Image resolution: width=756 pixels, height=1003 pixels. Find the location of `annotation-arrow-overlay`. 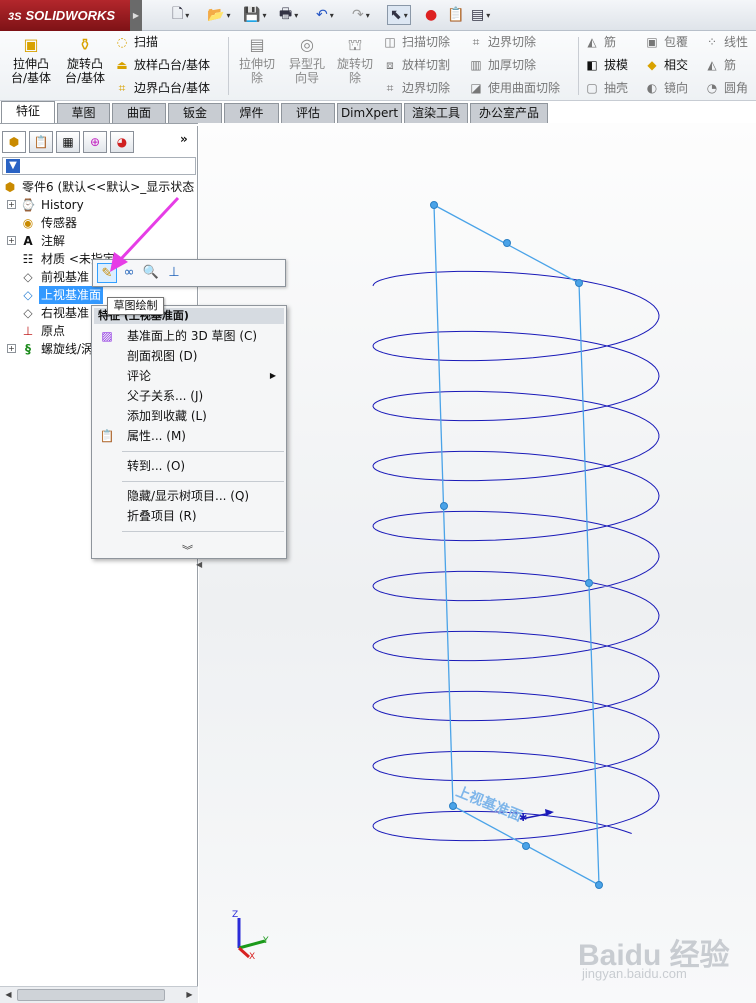

annotation-arrow-overlay is located at coordinates (145, 234).